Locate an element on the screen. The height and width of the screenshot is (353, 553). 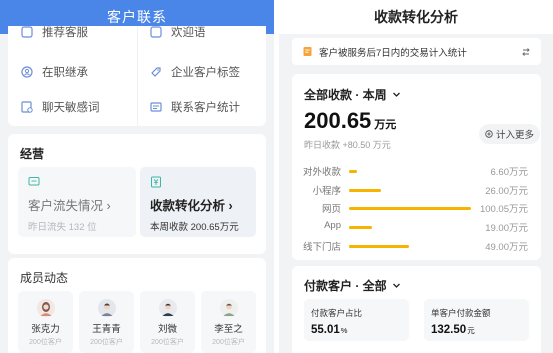
conversion-sub: 本周收款 200.65万元 is located at coordinates (194, 227).